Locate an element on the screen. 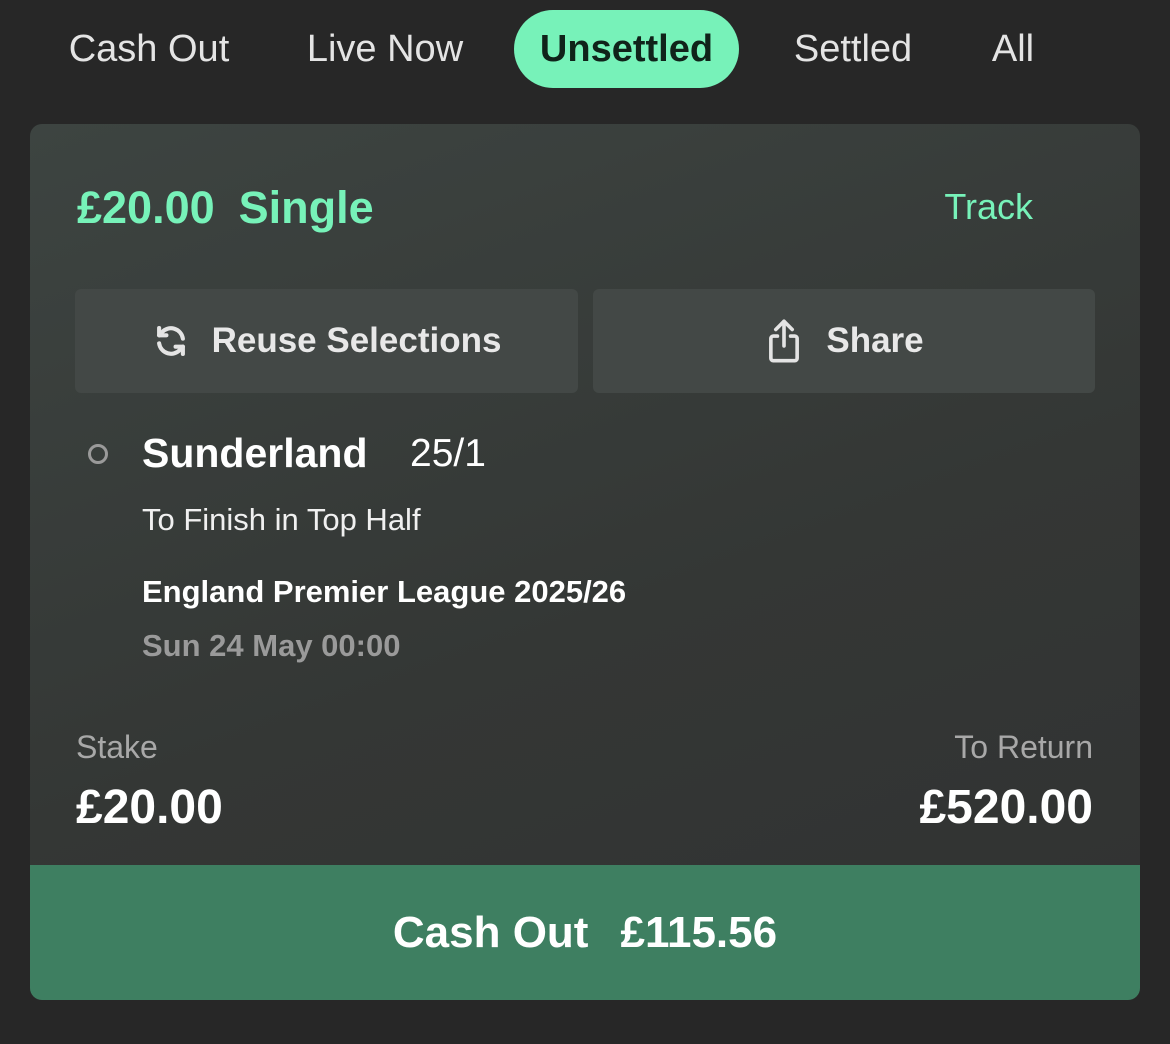 The width and height of the screenshot is (1170, 1044). reuse-selections-label: Reuse Selections is located at coordinates (356, 340).